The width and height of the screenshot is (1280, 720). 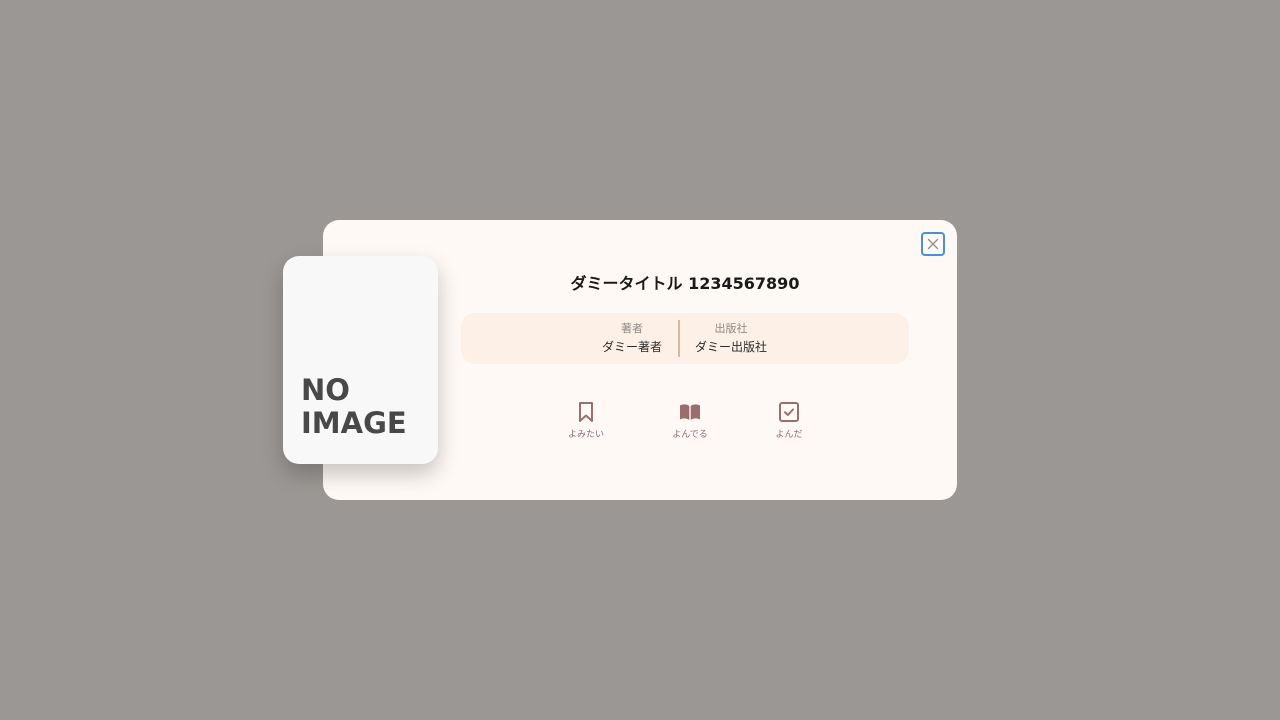 What do you see at coordinates (789, 412) in the screenshot?
I see `checkbox-icon` at bounding box center [789, 412].